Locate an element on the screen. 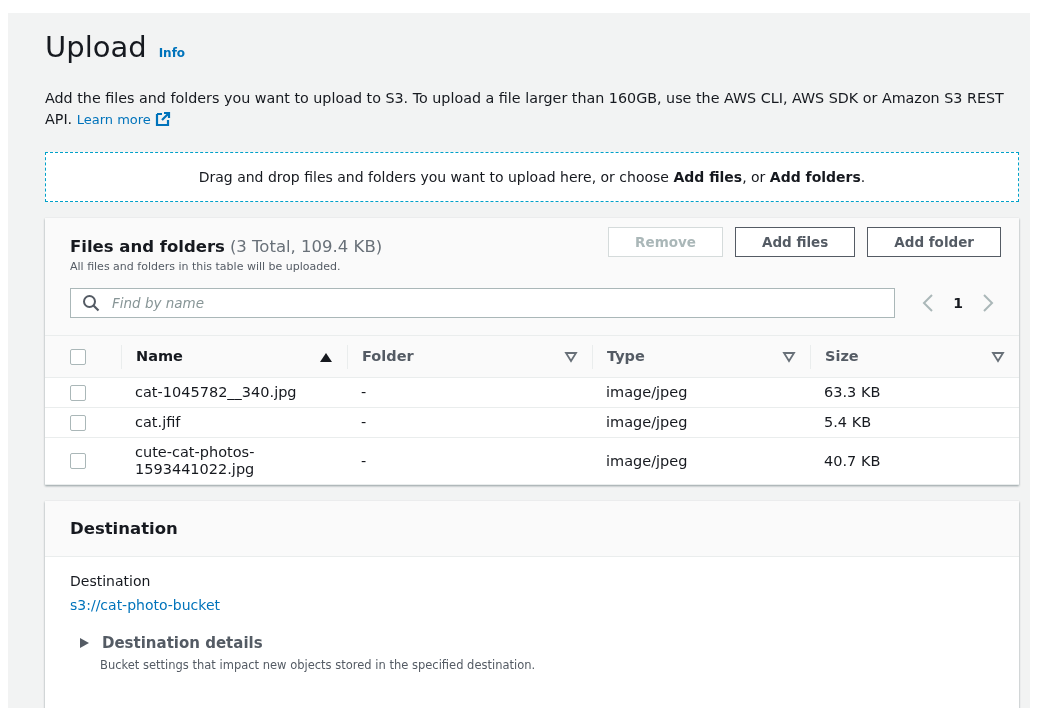  table-cell: 40.7 KB is located at coordinates (852, 460).